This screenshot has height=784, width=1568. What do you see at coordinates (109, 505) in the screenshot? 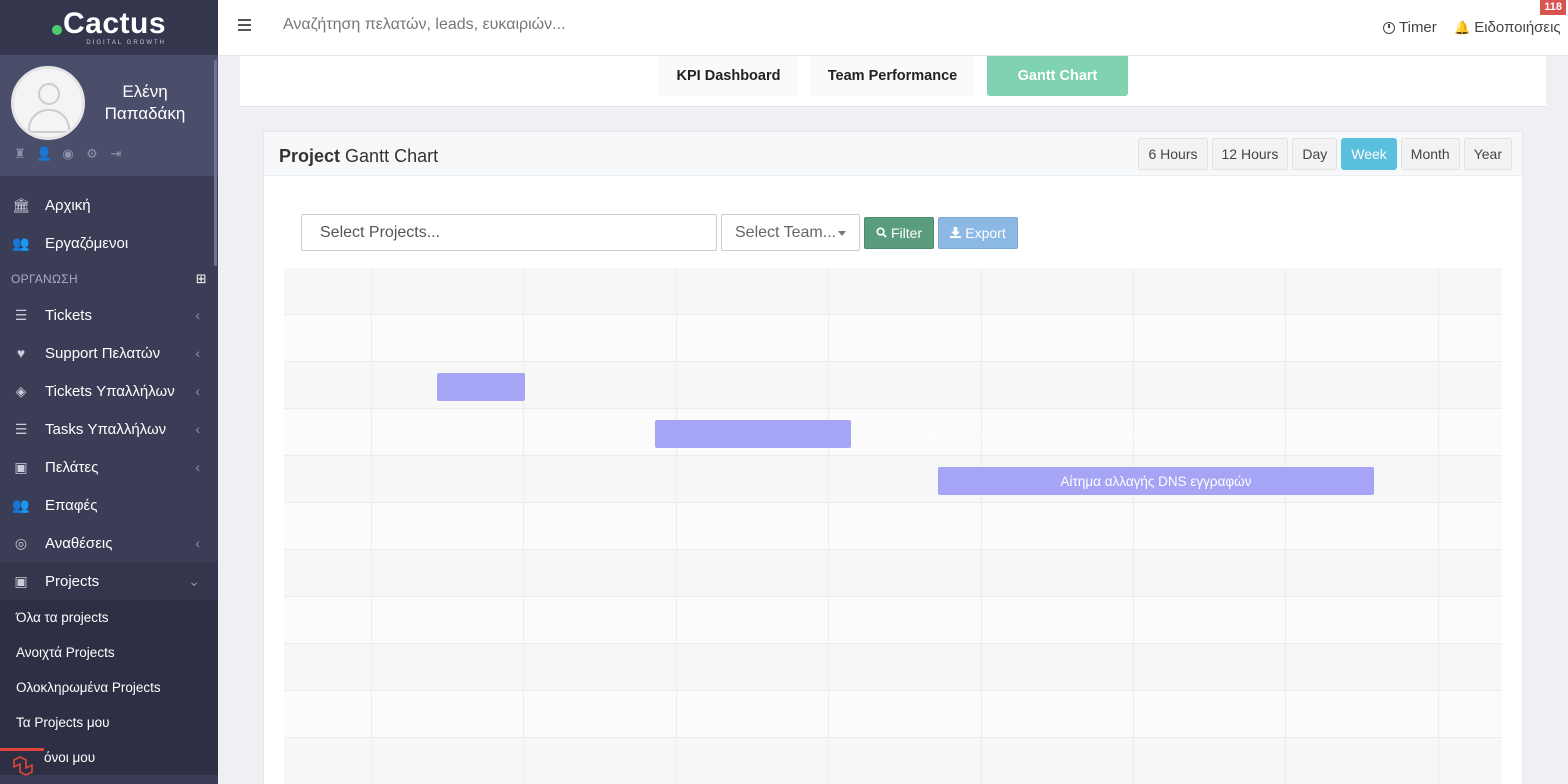
I see `sidebar-item-contacts: 👥 Επαφές` at bounding box center [109, 505].